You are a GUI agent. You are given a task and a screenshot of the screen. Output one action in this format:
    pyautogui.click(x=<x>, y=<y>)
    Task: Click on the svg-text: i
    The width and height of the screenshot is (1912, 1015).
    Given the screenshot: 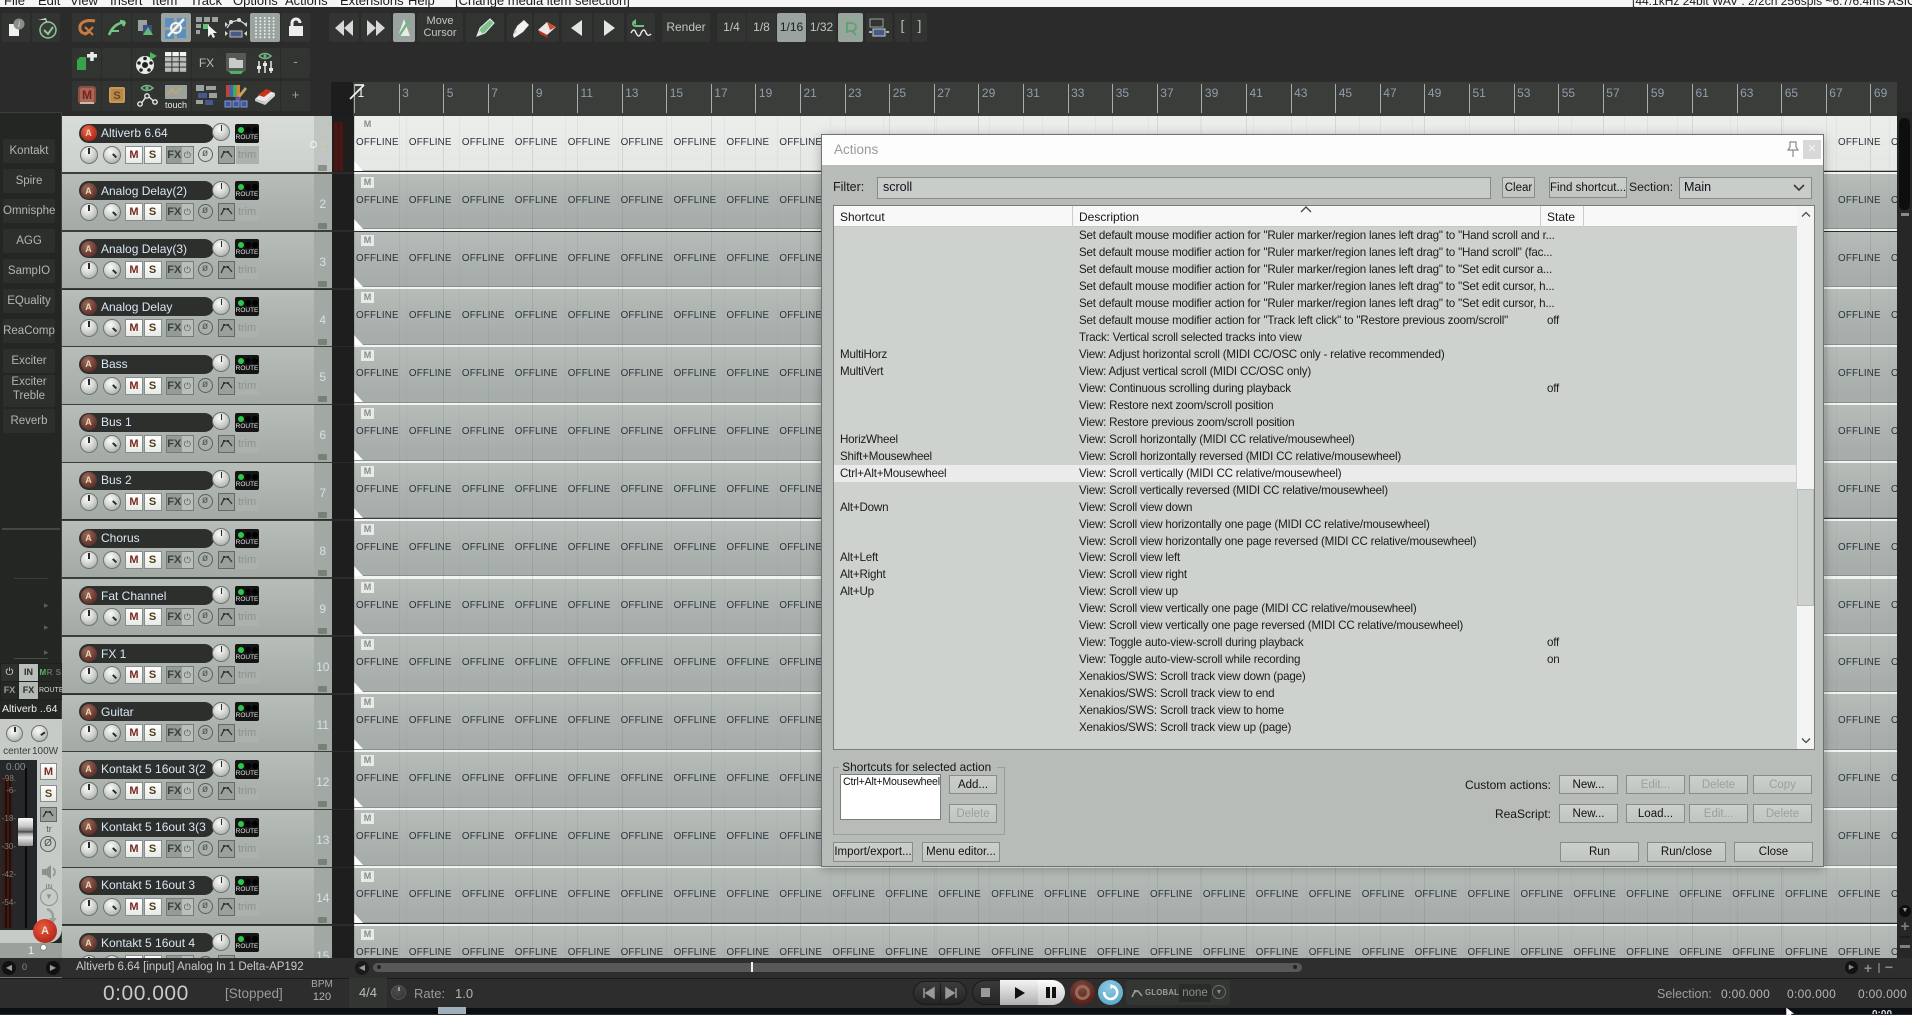 What is the action you would take?
    pyautogui.click(x=19, y=24)
    